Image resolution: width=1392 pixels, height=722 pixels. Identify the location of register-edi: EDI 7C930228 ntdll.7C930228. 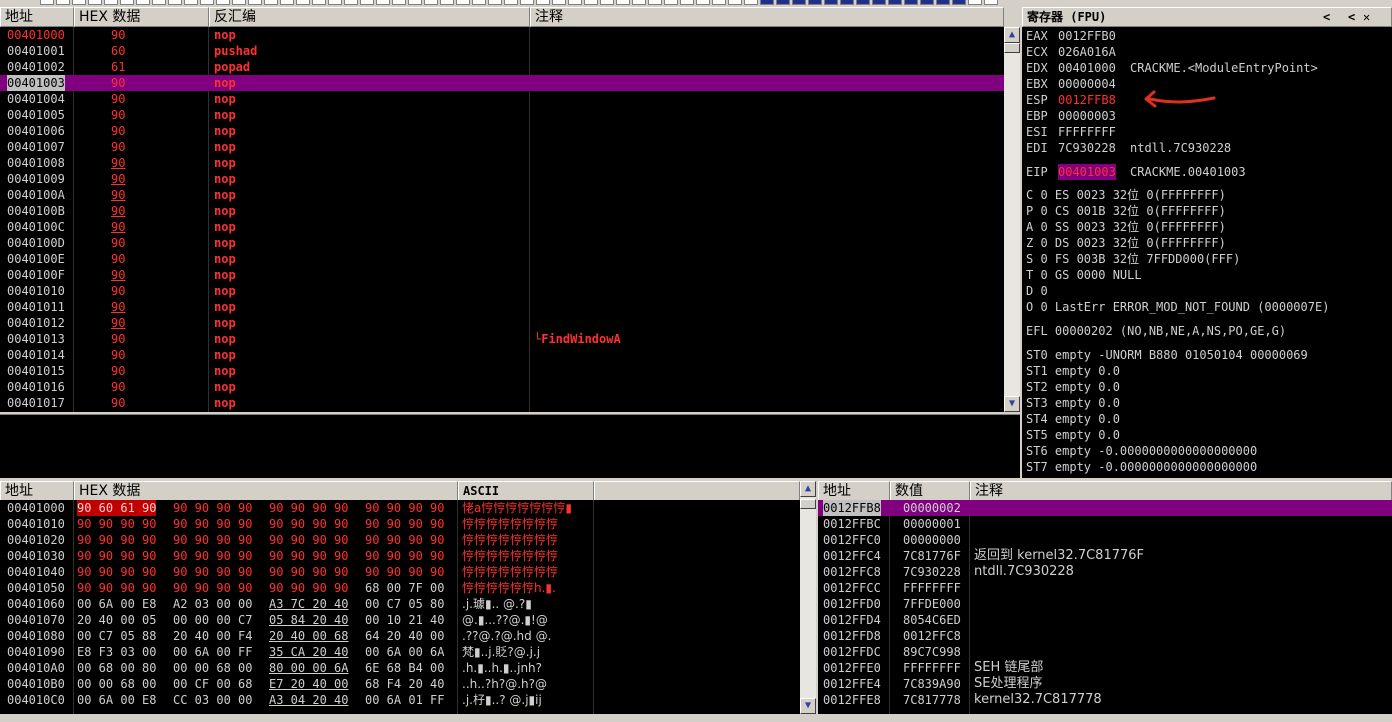
(1206, 148).